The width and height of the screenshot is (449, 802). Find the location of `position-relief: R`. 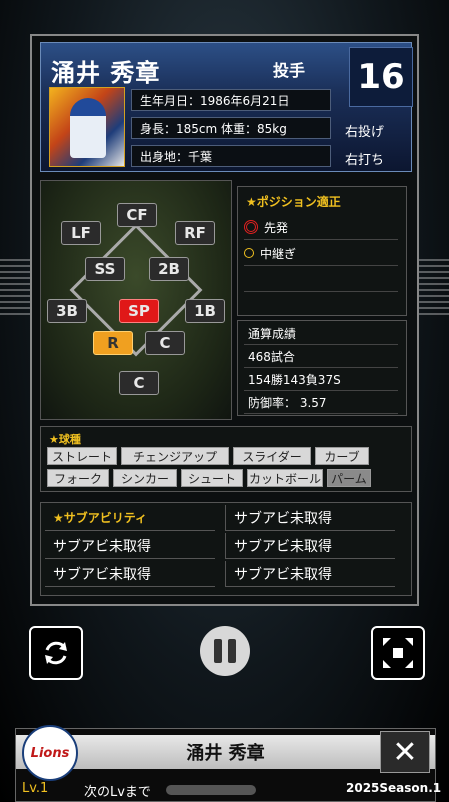

position-relief: R is located at coordinates (113, 343).